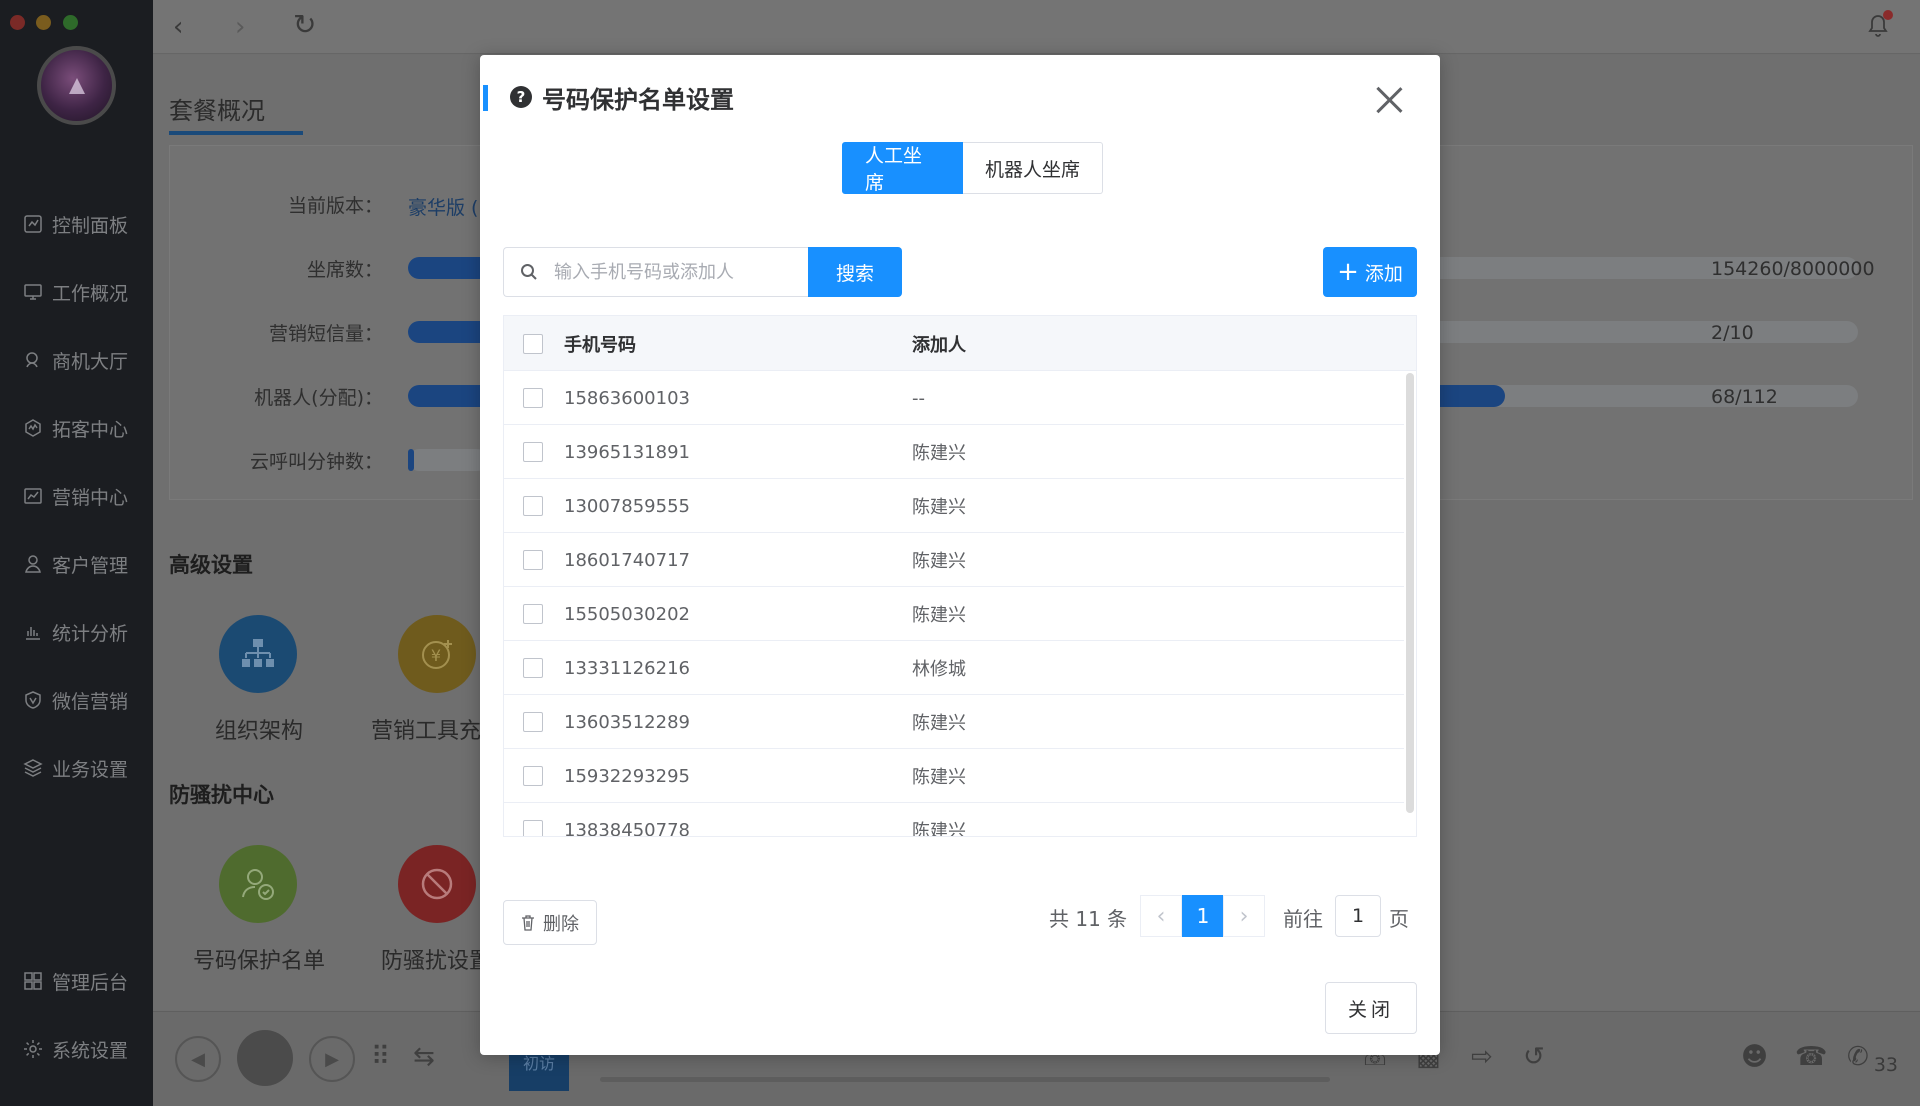 The height and width of the screenshot is (1106, 1920). Describe the element at coordinates (1161, 916) in the screenshot. I see `pagination-prev-icon: ‹` at that location.